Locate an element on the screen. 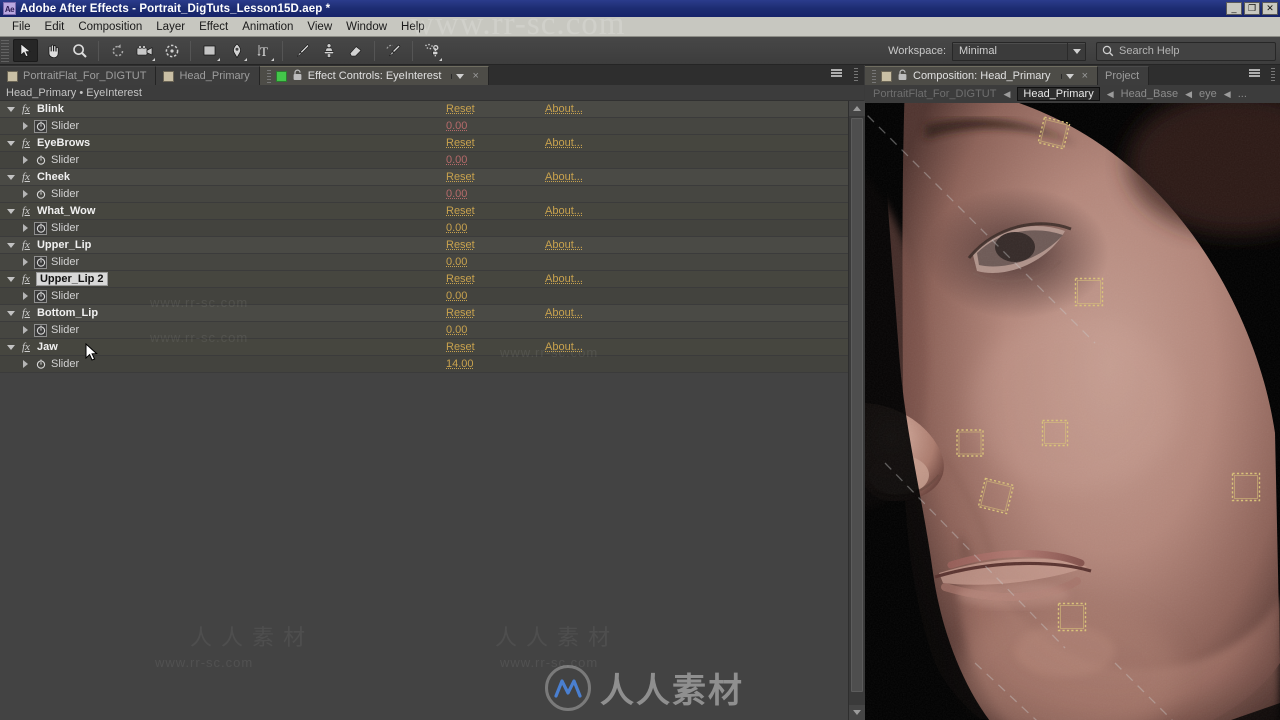 Image resolution: width=1280 pixels, height=720 pixels. pan-behind-tool is located at coordinates (171, 50).